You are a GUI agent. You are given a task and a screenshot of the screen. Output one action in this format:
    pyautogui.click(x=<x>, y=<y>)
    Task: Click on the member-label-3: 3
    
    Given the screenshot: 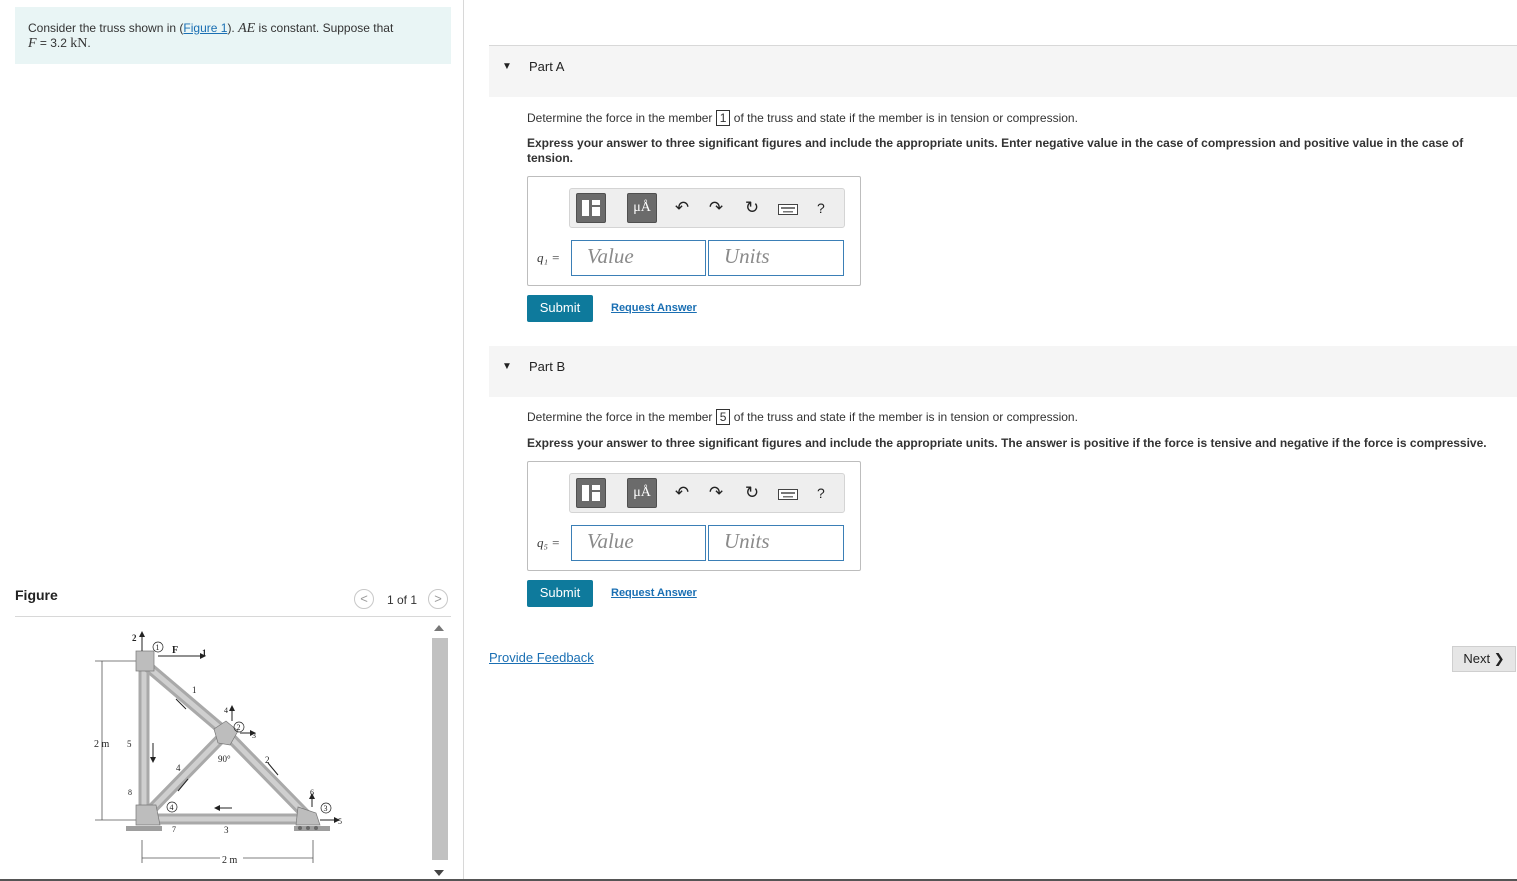 What is the action you would take?
    pyautogui.click(x=226, y=830)
    